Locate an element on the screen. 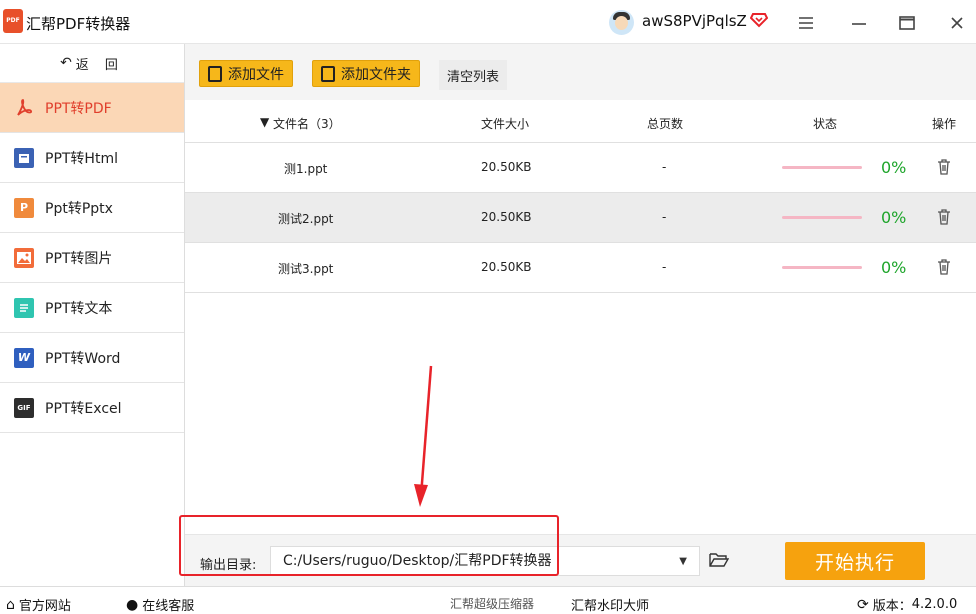 This screenshot has width=976, height=614. table-row: 测试3.ppt 20.50KB - 0% is located at coordinates (580, 268).